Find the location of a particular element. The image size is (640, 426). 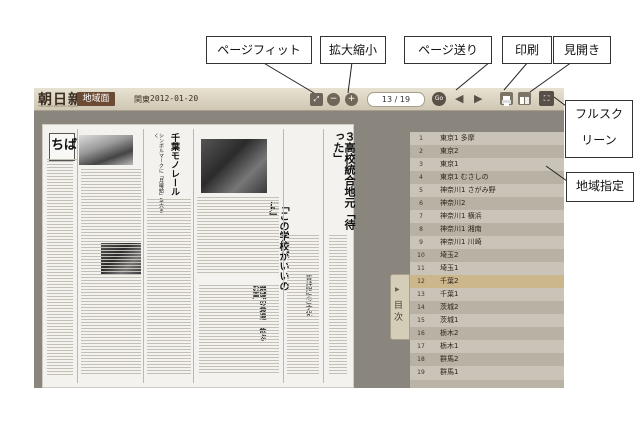

callout-page-fit: ページフィット is located at coordinates (259, 50).